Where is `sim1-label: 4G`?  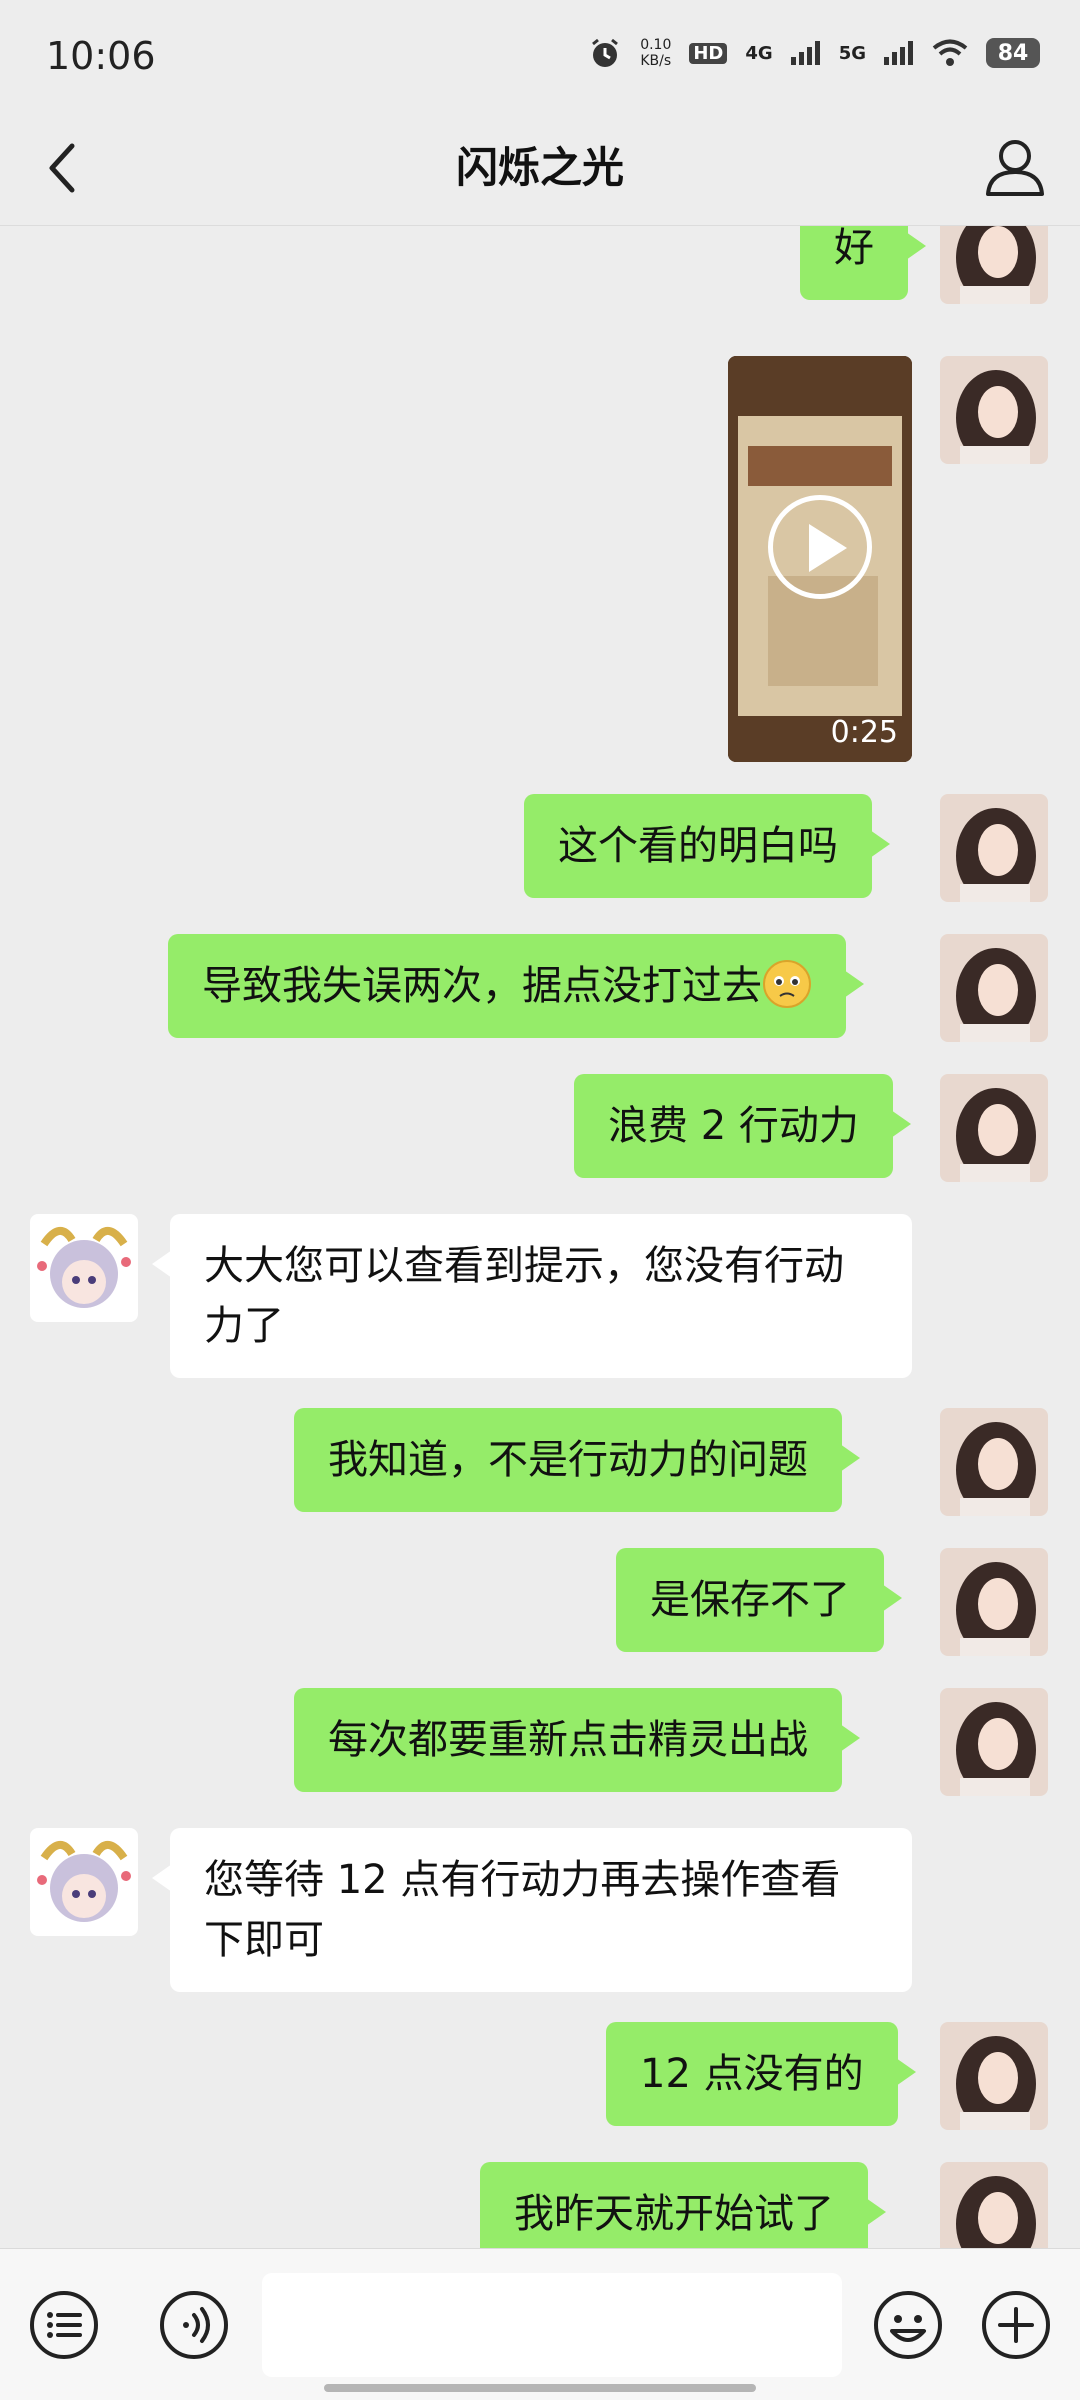
sim1-label: 4G is located at coordinates (759, 53).